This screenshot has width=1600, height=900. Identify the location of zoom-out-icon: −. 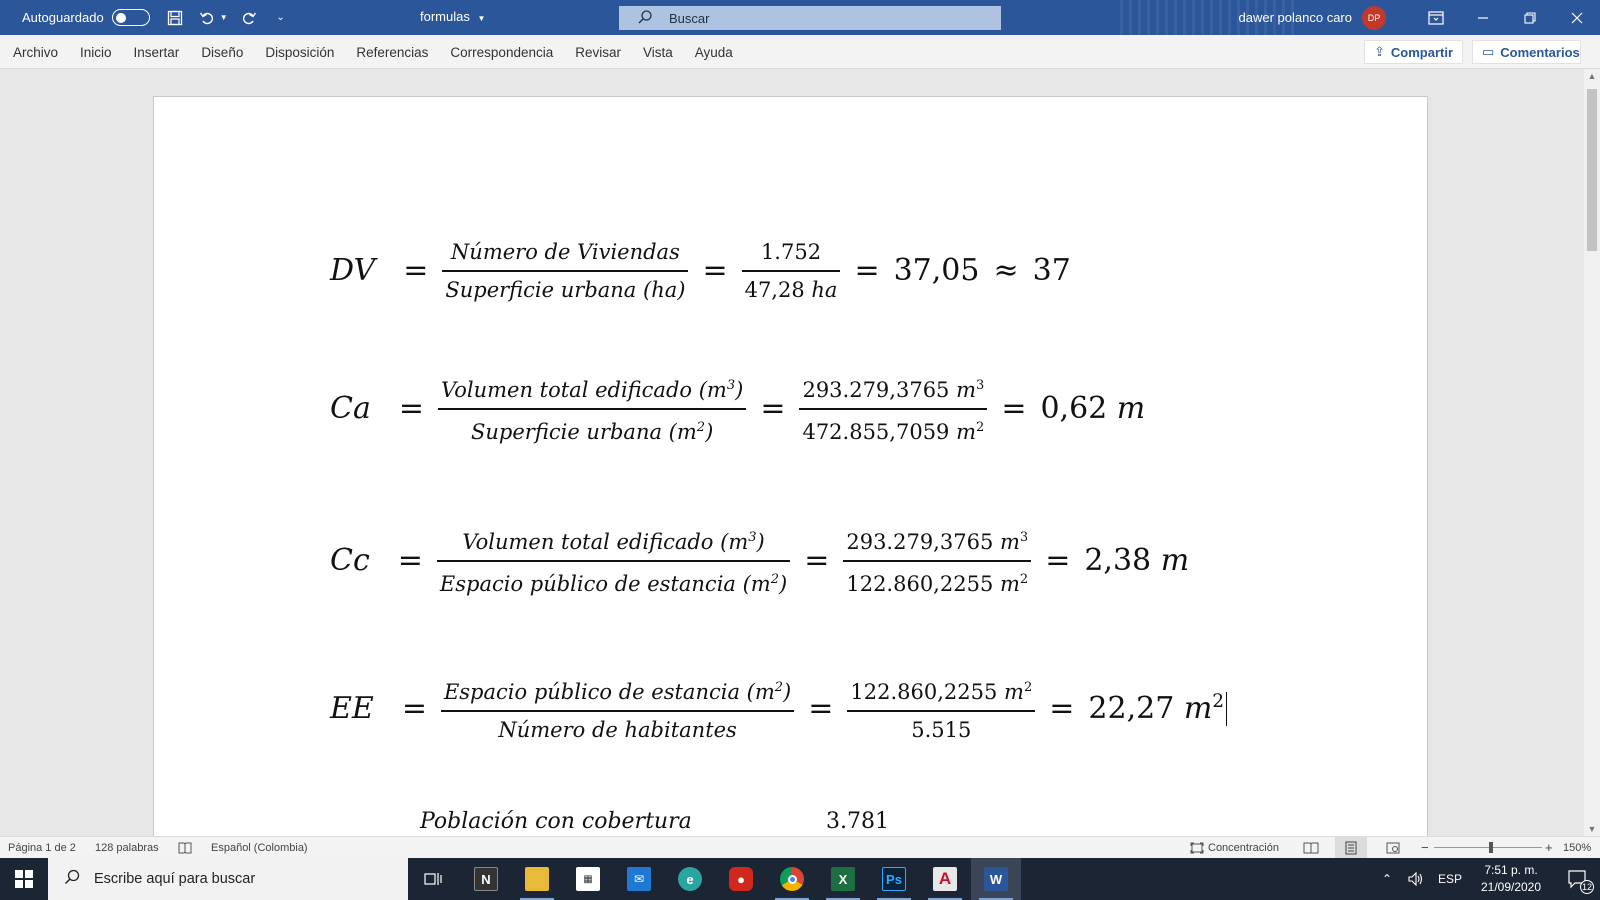
(1425, 848).